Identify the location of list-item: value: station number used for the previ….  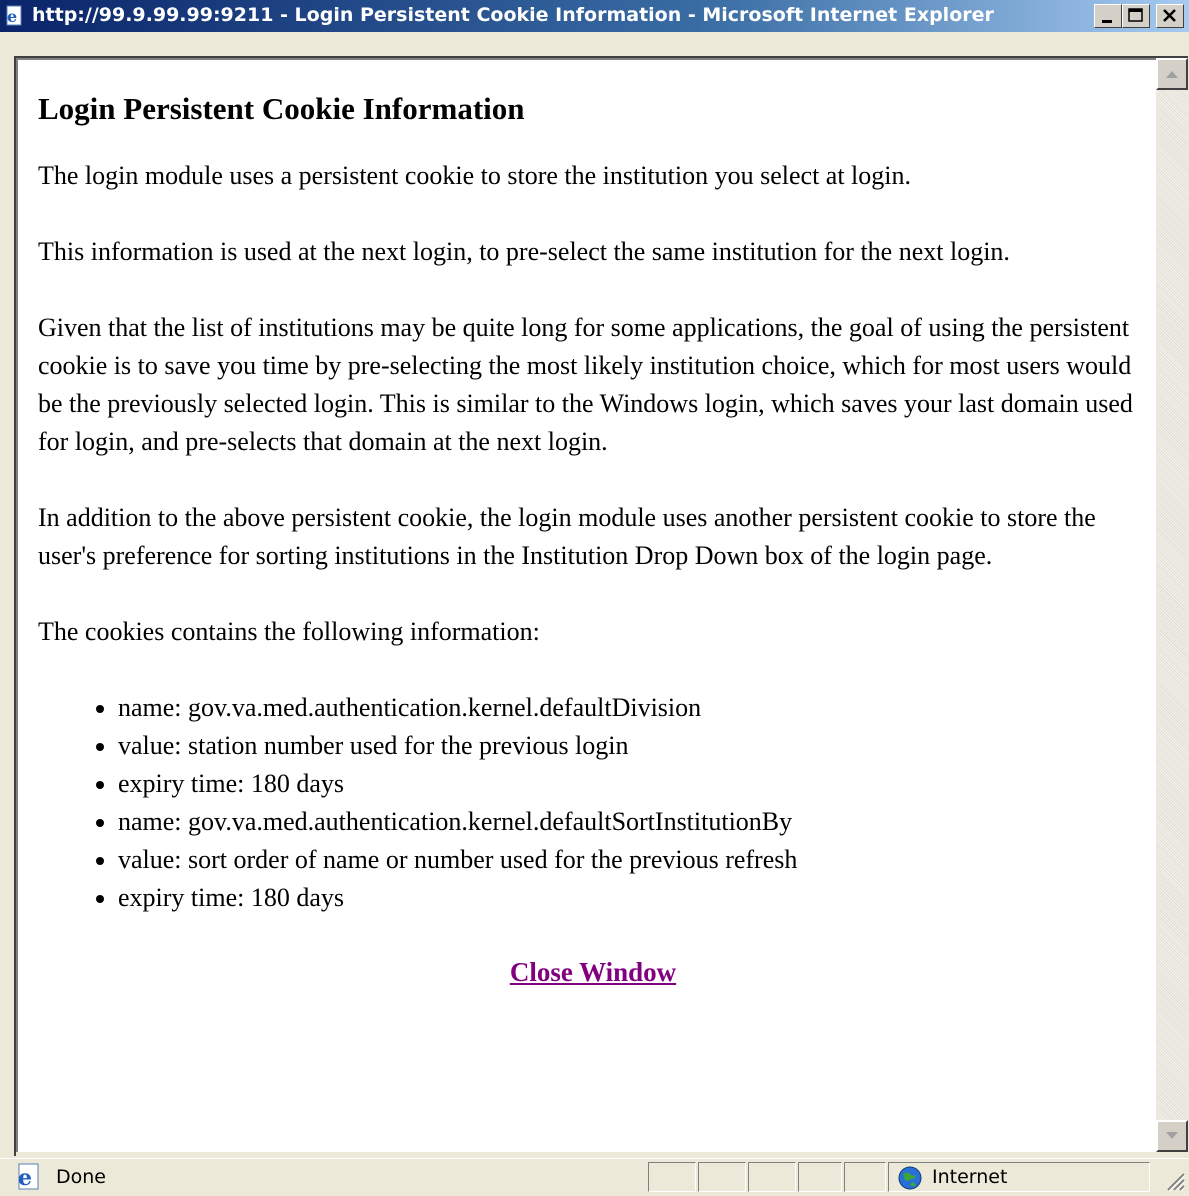
(633, 746).